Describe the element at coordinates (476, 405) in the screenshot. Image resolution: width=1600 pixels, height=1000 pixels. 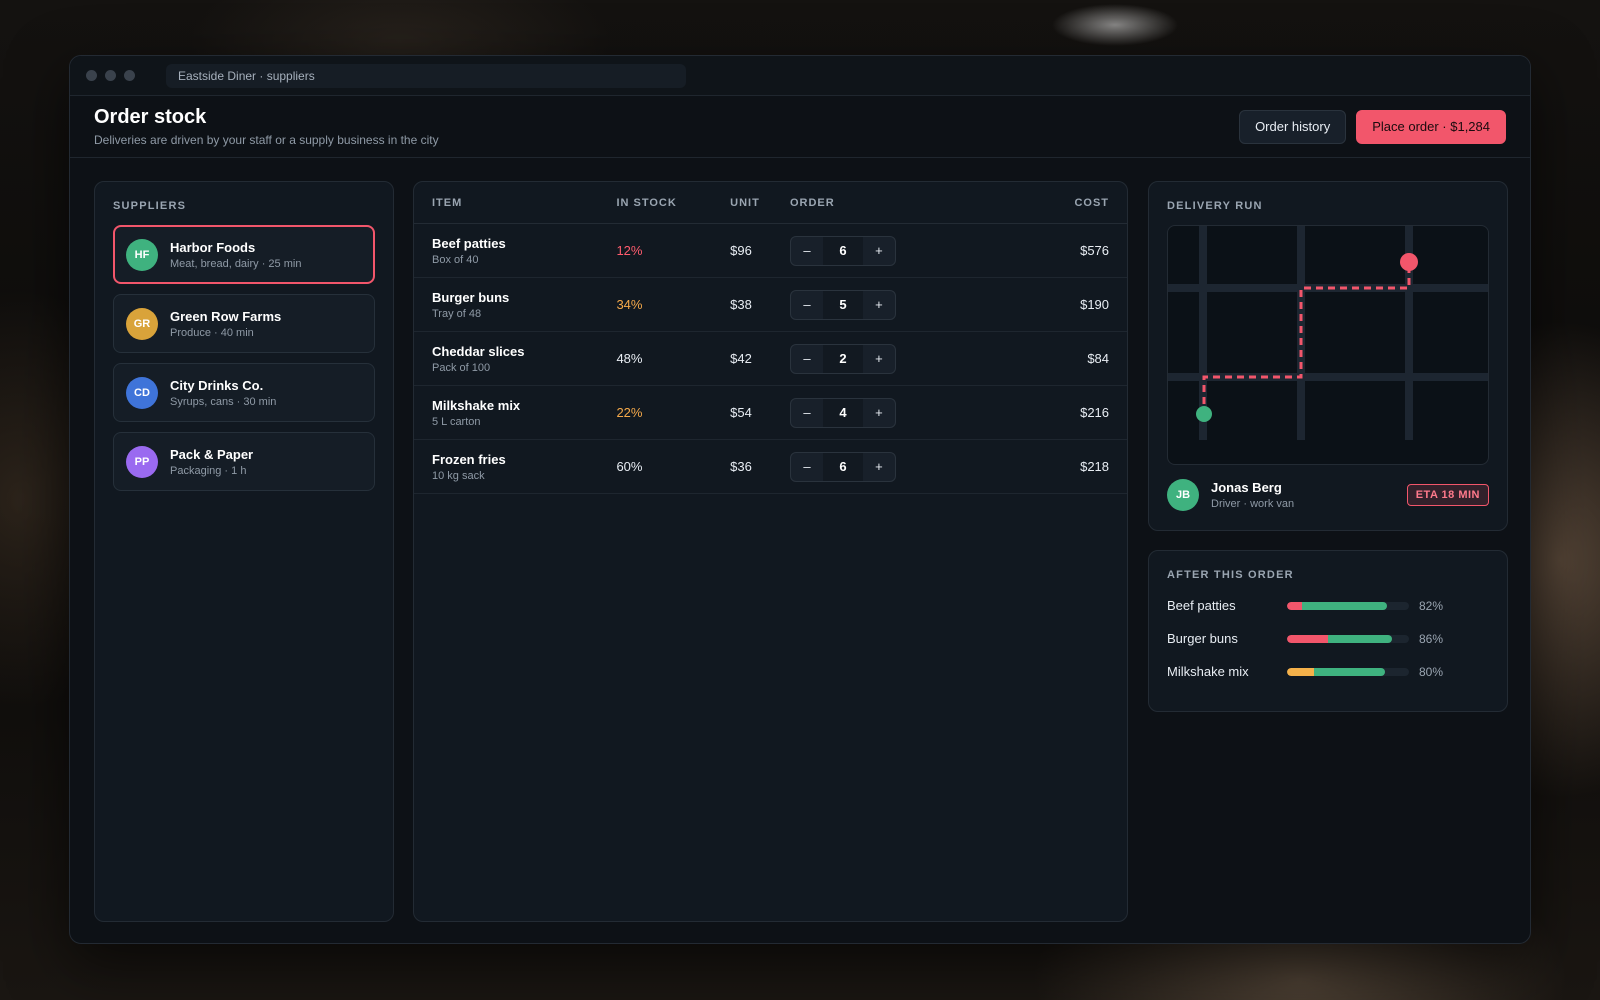
I see `item-name: Milkshake mix` at that location.